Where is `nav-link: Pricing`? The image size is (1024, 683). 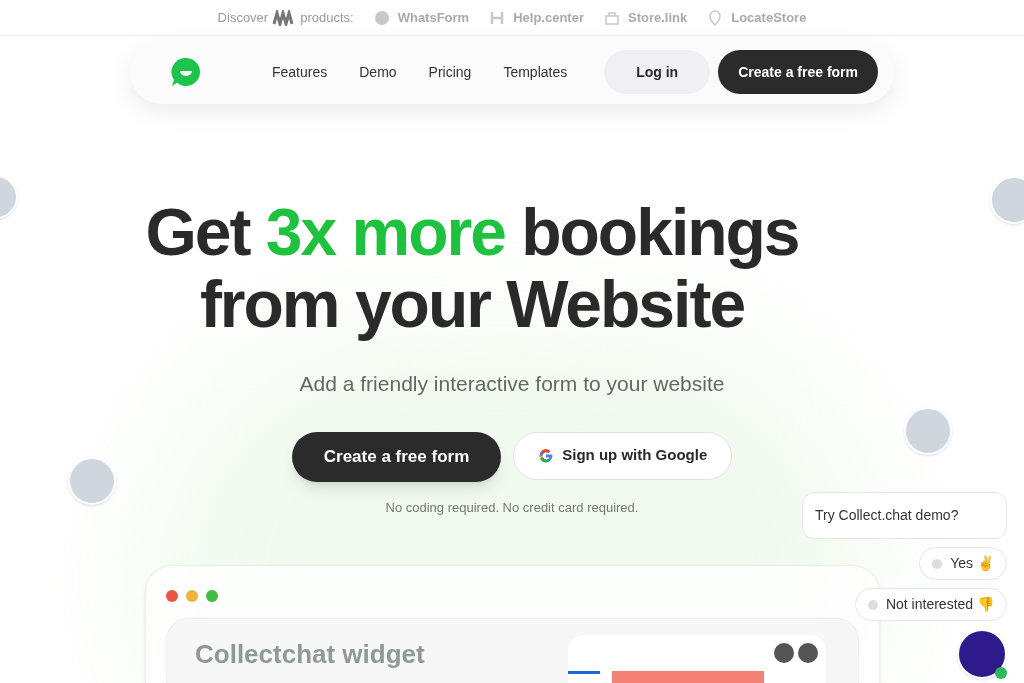 nav-link: Pricing is located at coordinates (450, 72).